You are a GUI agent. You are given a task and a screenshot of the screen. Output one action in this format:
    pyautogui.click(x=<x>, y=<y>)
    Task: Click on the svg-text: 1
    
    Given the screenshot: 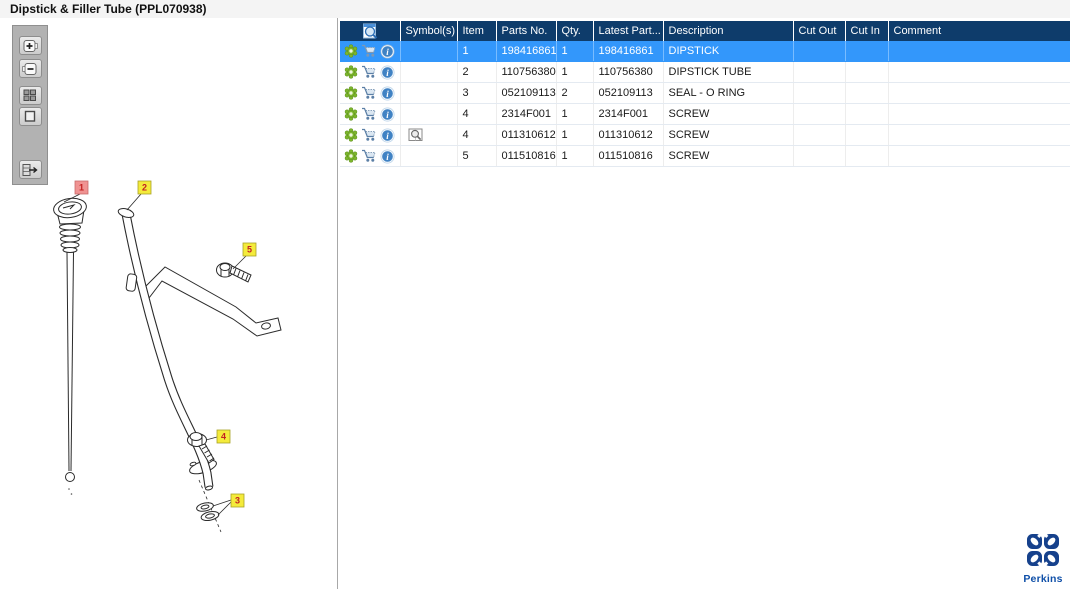 What is the action you would take?
    pyautogui.click(x=81, y=188)
    